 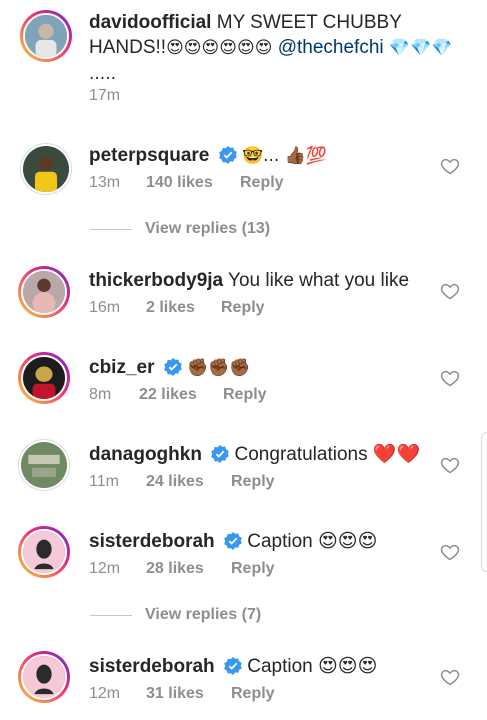 I want to click on comment-text: danagoghkn Congratulations ❤️❤️, so click(x=254, y=454).